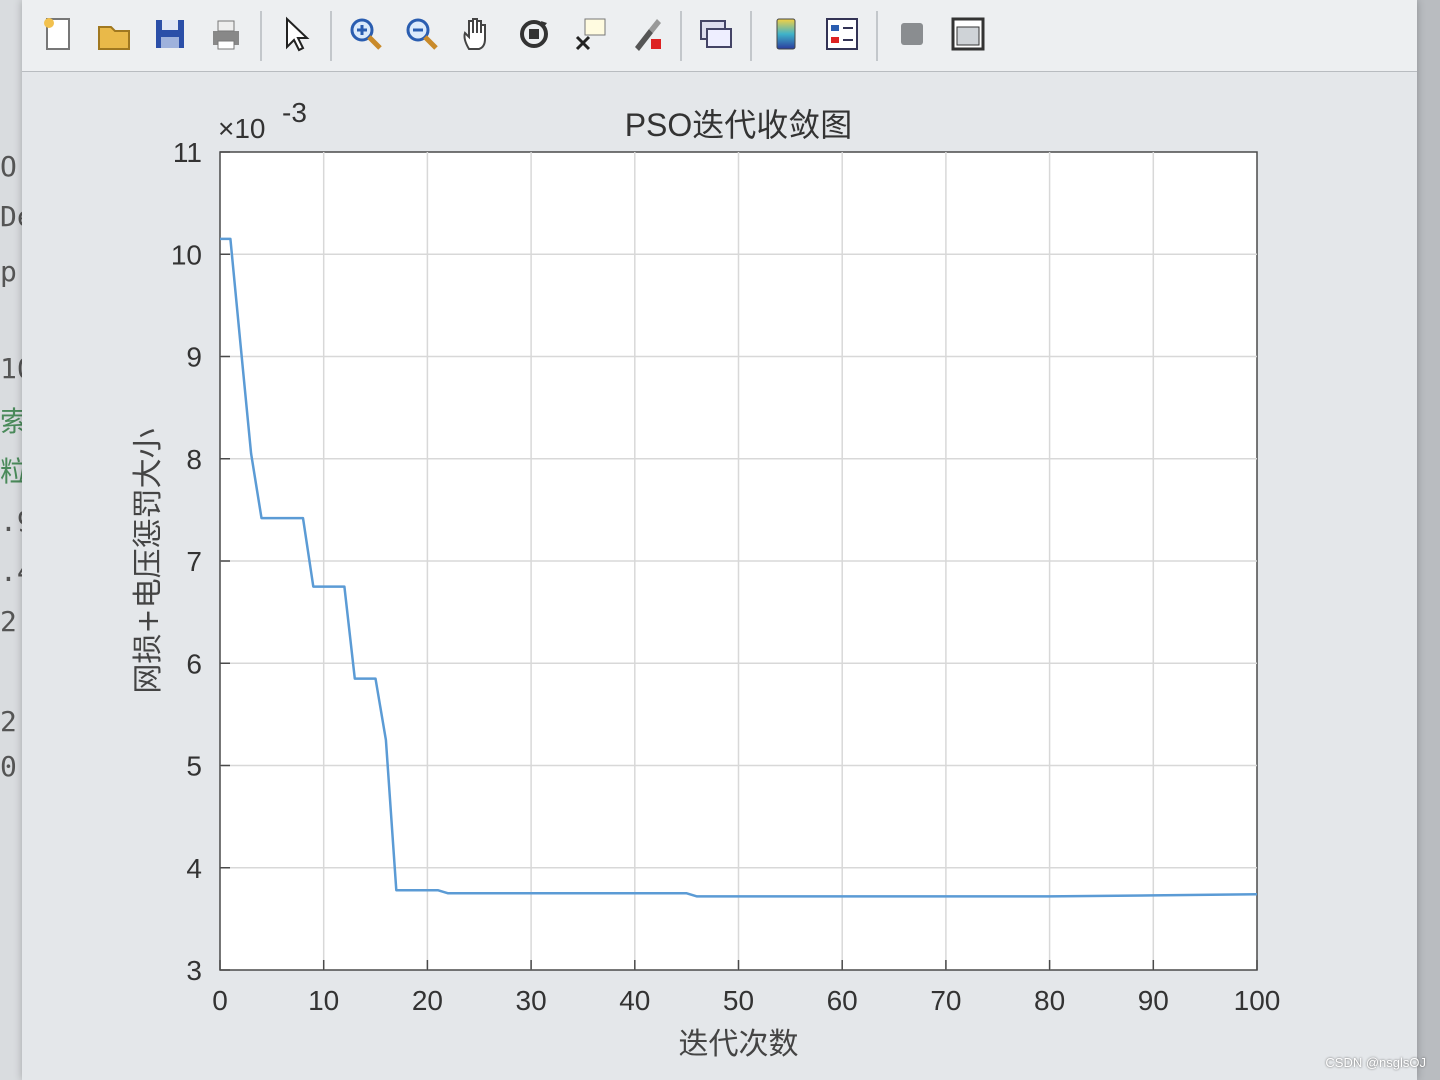 This screenshot has height=1080, width=1440. I want to click on y-tick-label: 10, so click(186, 254).